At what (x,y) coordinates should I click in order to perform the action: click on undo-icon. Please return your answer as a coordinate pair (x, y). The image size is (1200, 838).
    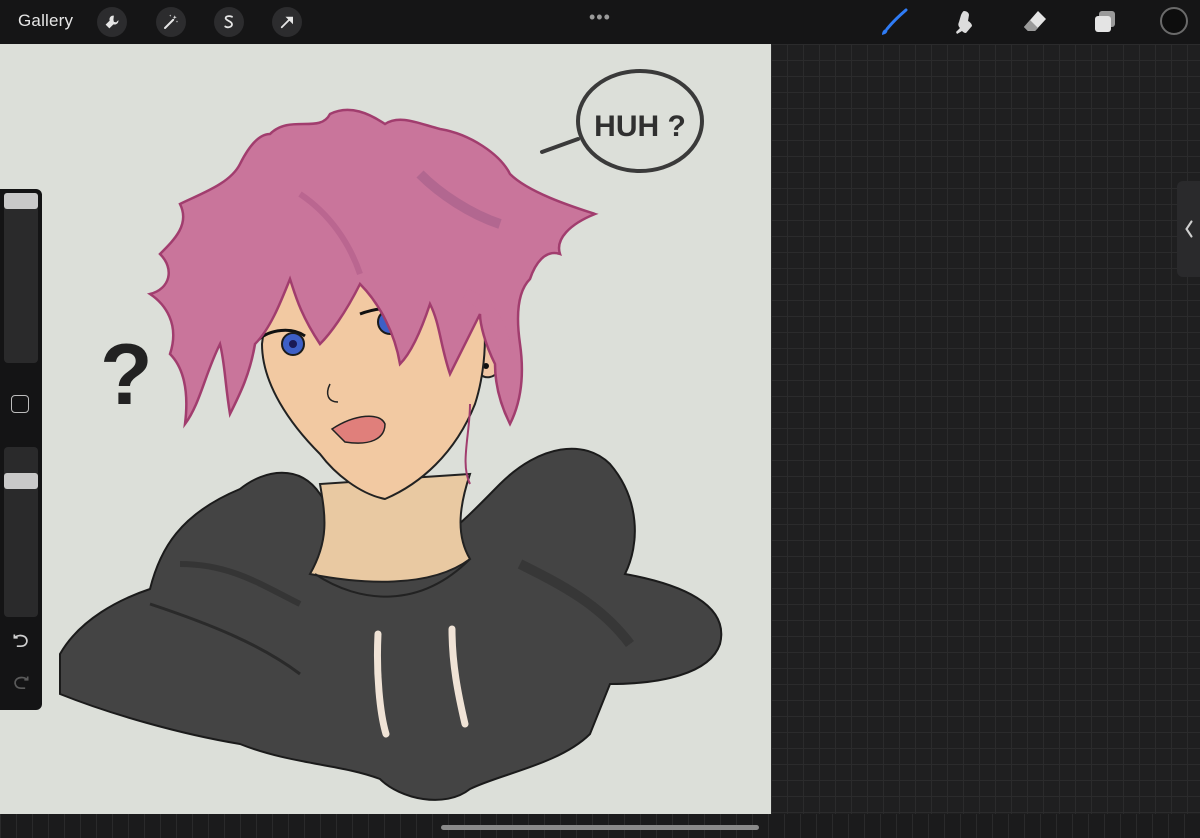
    Looking at the image, I should click on (21, 642).